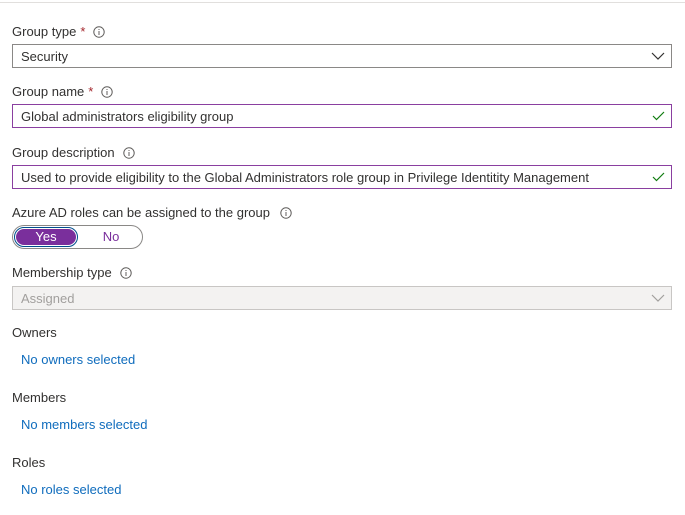 The height and width of the screenshot is (515, 685). Describe the element at coordinates (46, 237) in the screenshot. I see `toggle-yes-option: Yes` at that location.